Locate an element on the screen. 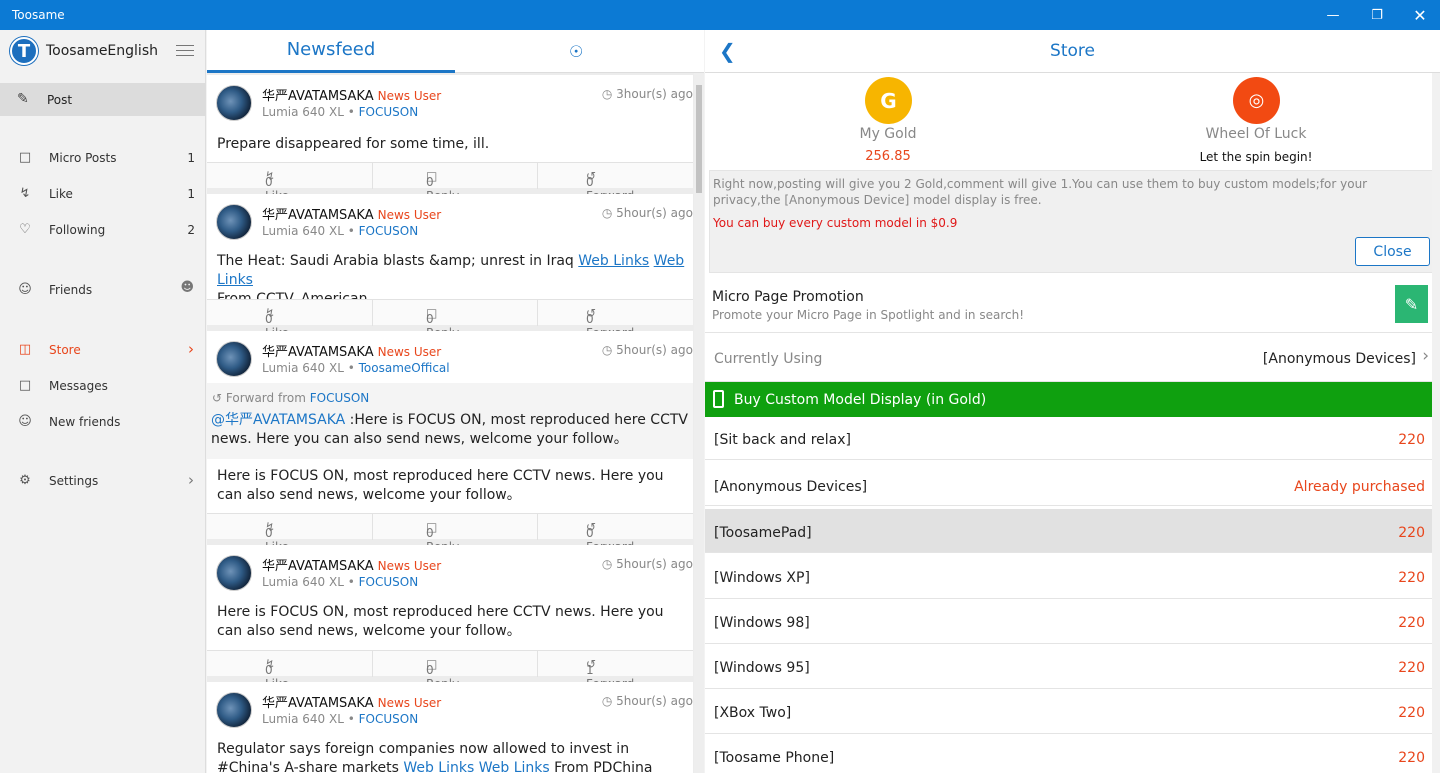 The image size is (1440, 773). currently-using-row: Currently Using [Anonymous Devices] › is located at coordinates (1068, 358).